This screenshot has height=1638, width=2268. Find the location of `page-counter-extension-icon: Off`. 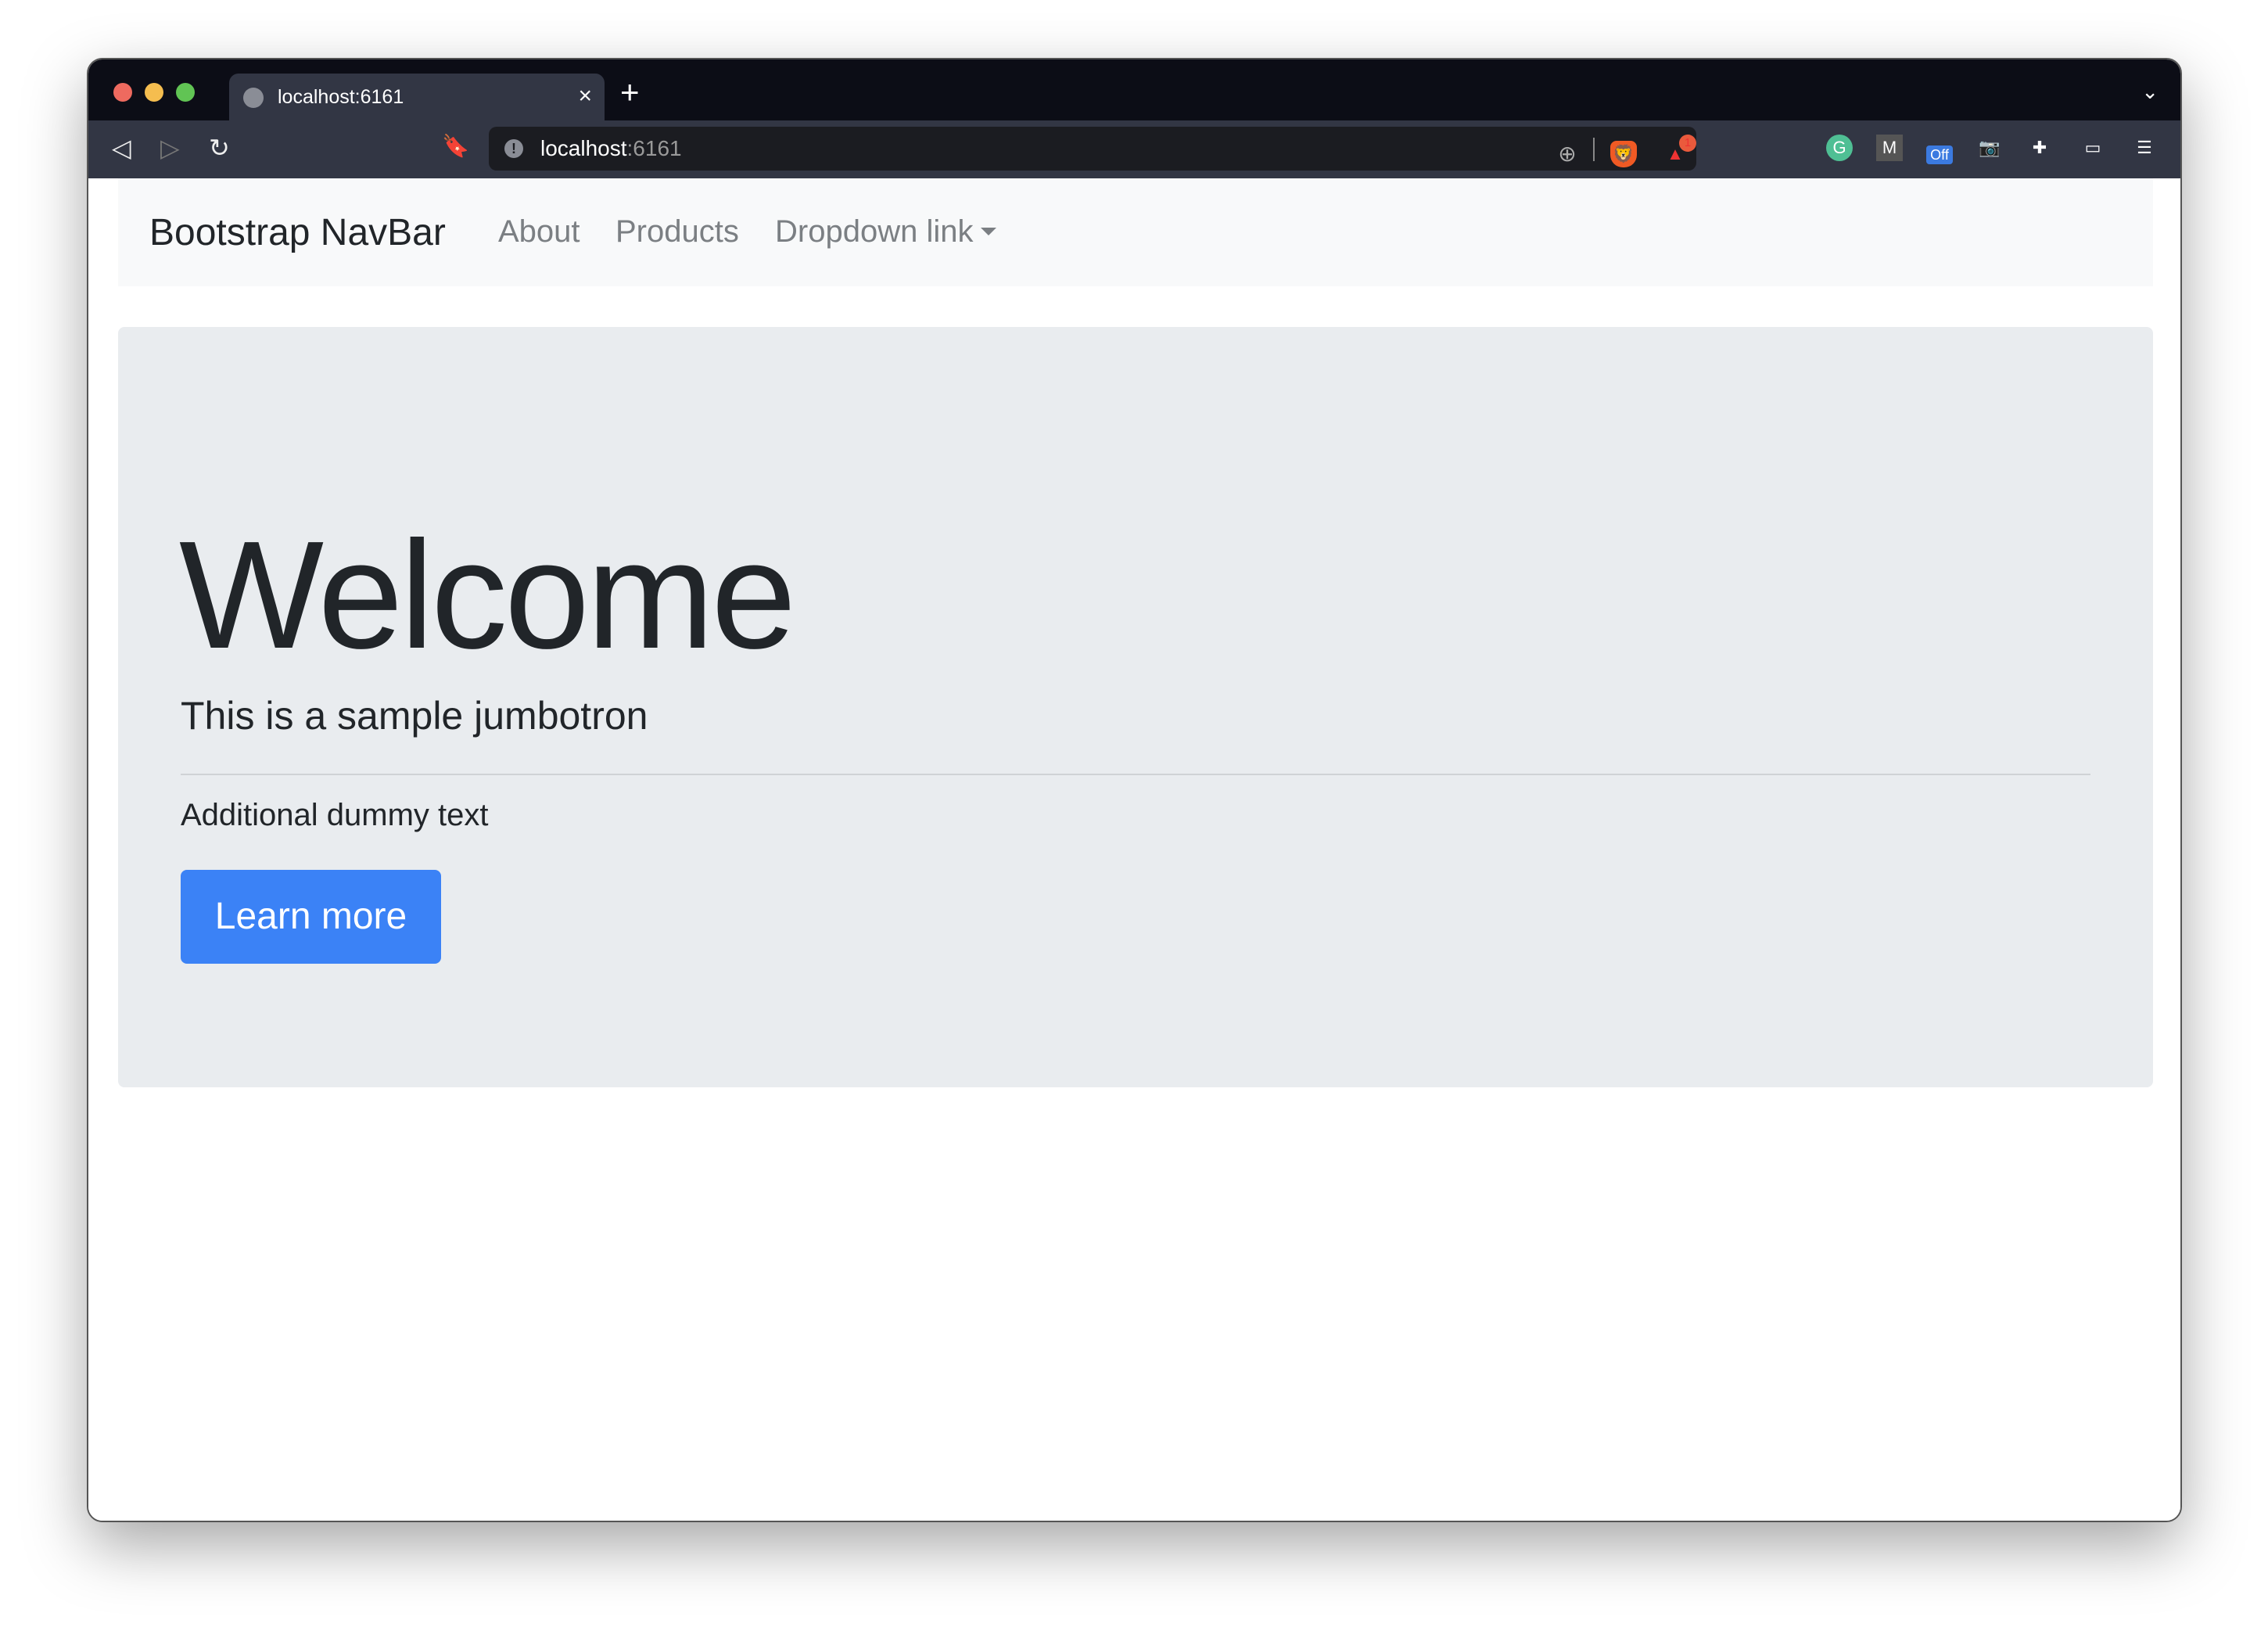

page-counter-extension-icon: Off is located at coordinates (1939, 154).